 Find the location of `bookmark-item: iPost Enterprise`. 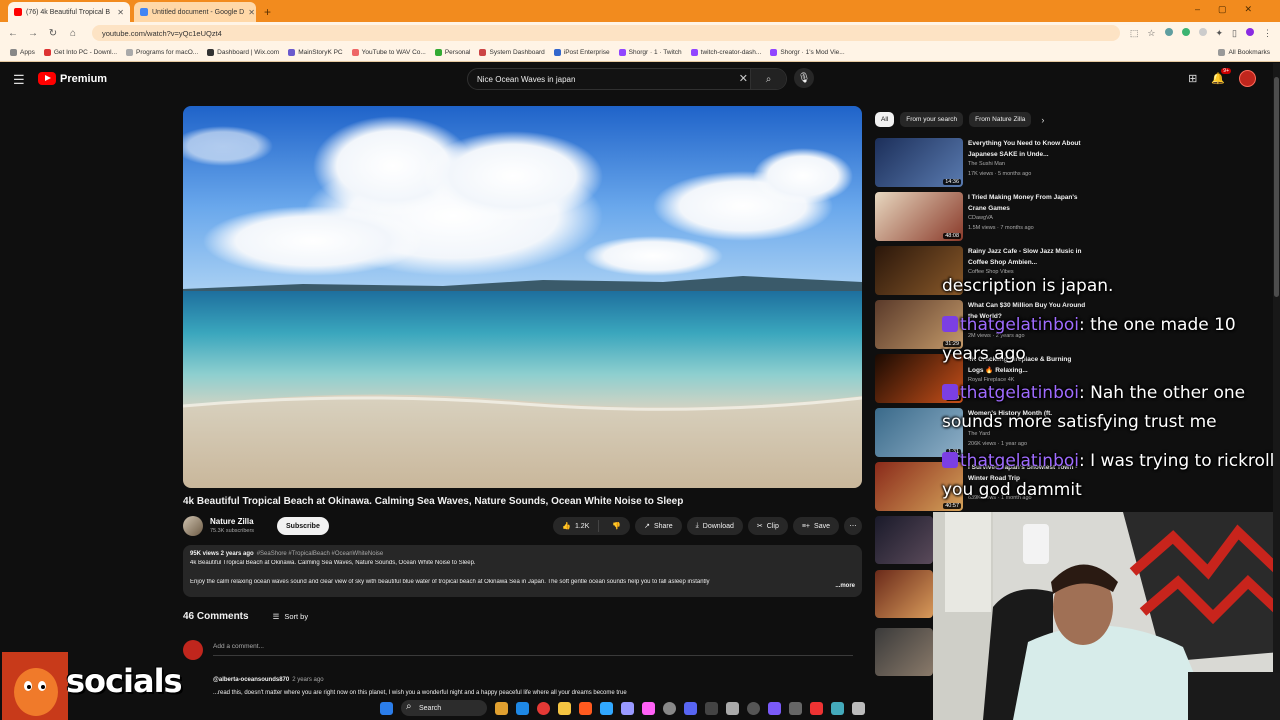

bookmark-item: iPost Enterprise is located at coordinates (581, 52).